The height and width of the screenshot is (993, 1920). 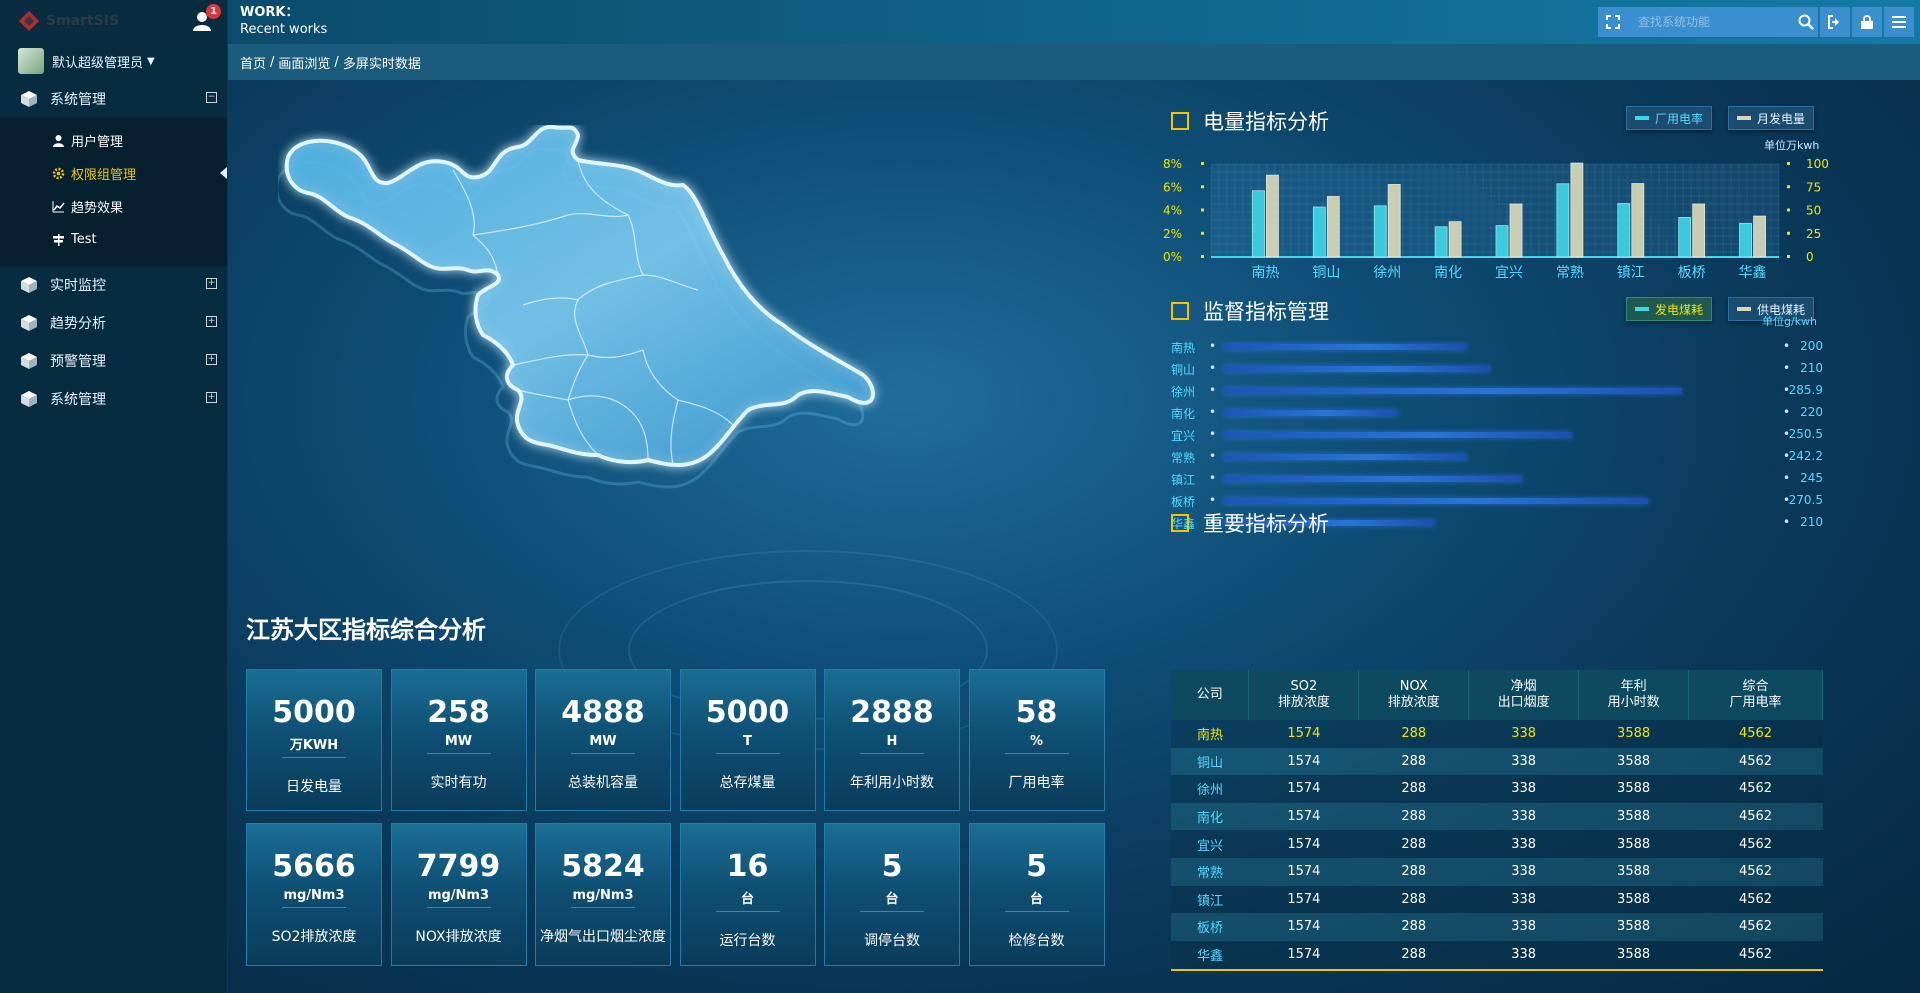 I want to click on jiangsu-map, so click(x=598, y=315).